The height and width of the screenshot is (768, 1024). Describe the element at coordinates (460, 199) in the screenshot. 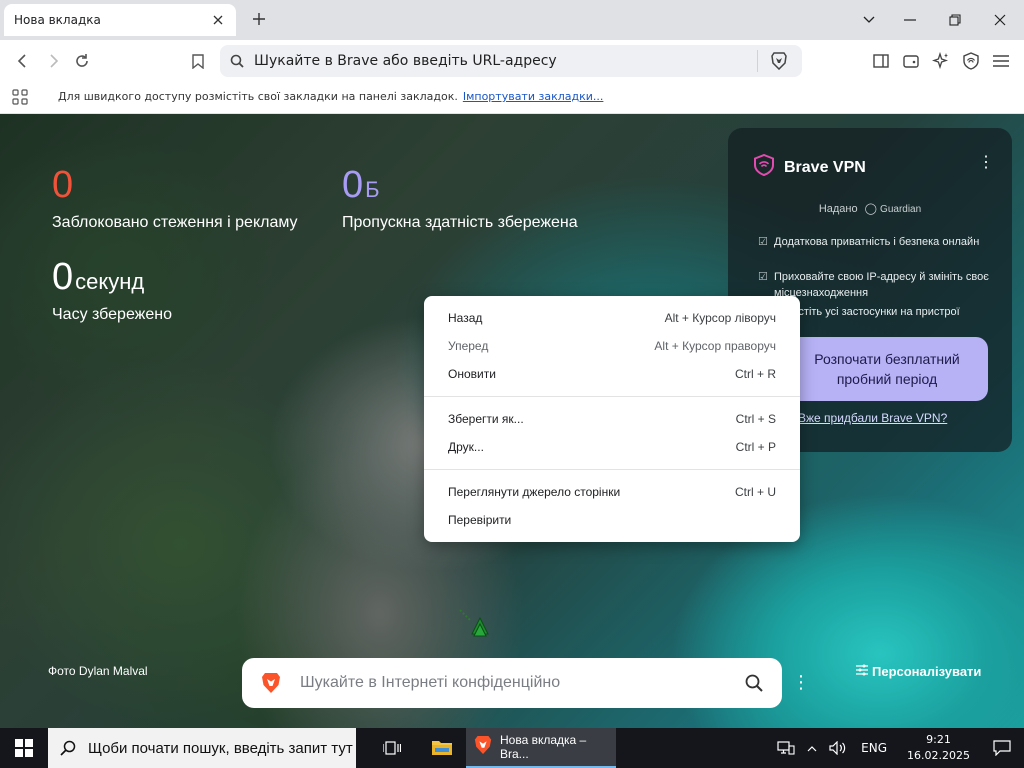

I see `stat-bandwidth: 0Б Пропускна здатність збережена` at that location.